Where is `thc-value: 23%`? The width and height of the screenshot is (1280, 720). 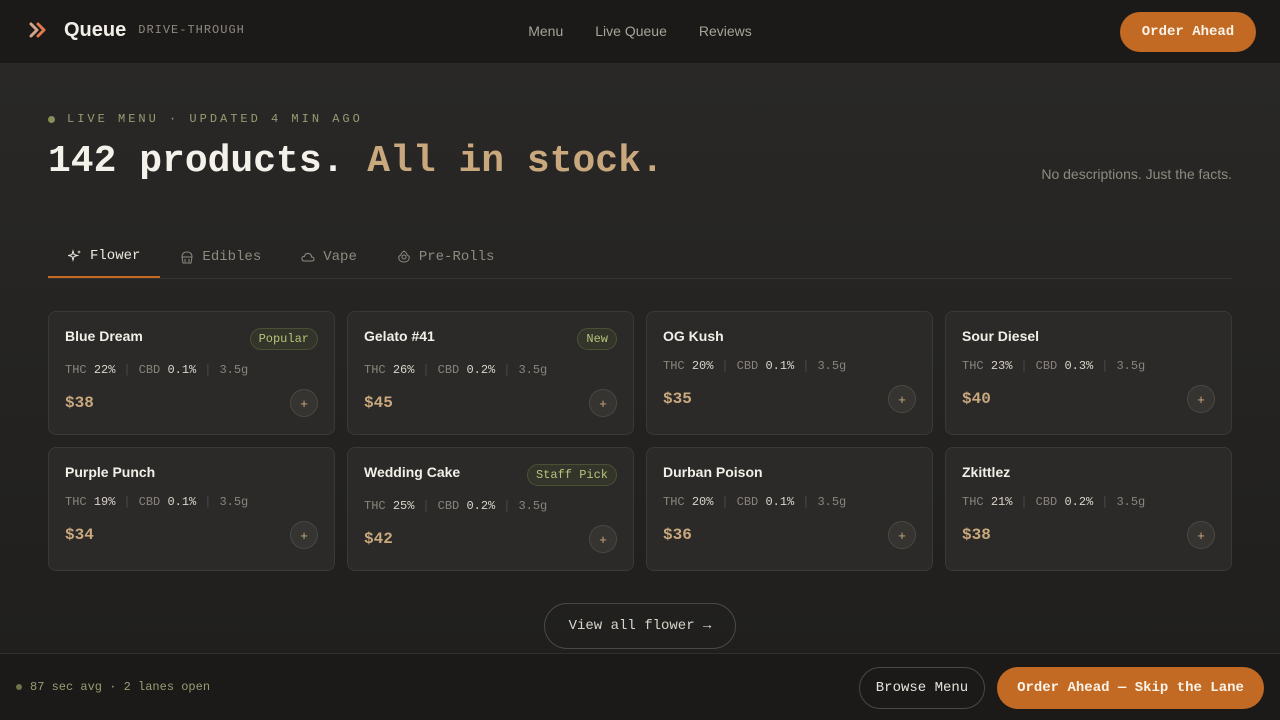 thc-value: 23% is located at coordinates (1001, 366).